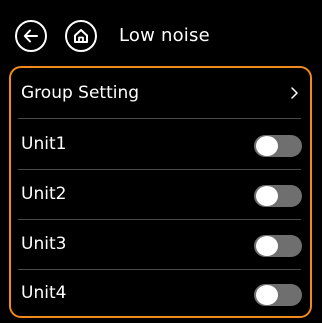 This screenshot has height=323, width=322. Describe the element at coordinates (294, 93) in the screenshot. I see `chevron-right-icon` at that location.